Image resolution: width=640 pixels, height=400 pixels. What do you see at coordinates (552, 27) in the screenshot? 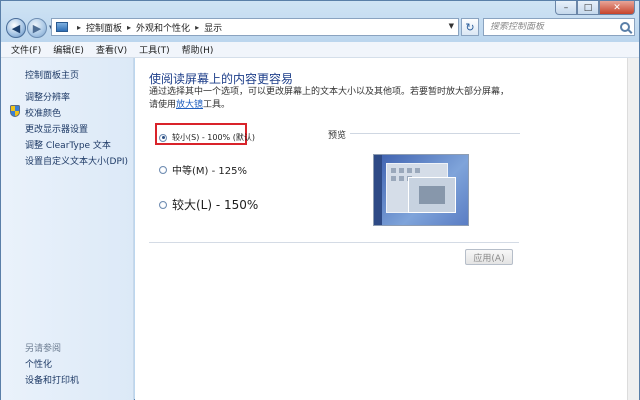
I see `search-input` at bounding box center [552, 27].